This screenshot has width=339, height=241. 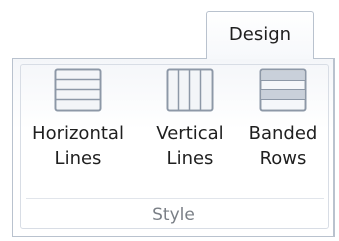 I want to click on vertical-lines-button: Vertical Lines, so click(x=190, y=119).